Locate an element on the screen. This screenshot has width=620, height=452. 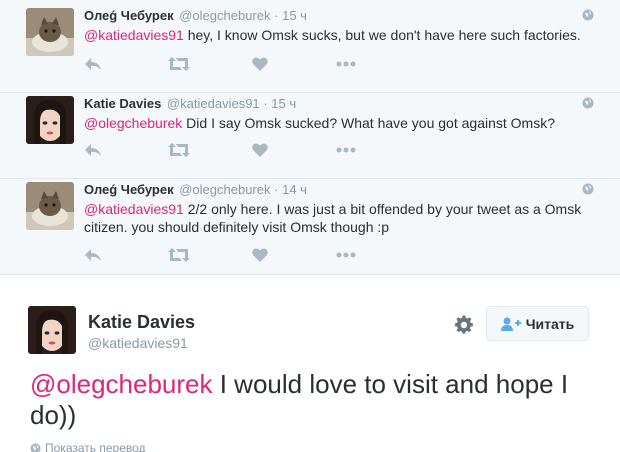
translate-label: Показать перевод is located at coordinates (95, 446).